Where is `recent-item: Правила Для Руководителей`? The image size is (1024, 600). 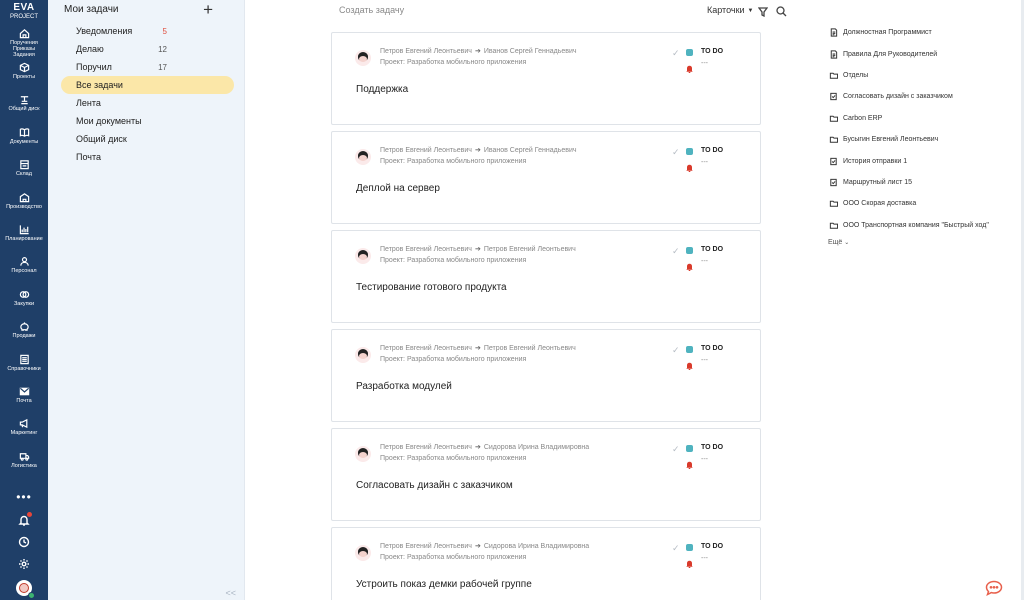
recent-item: Правила Для Руководителей is located at coordinates (917, 53).